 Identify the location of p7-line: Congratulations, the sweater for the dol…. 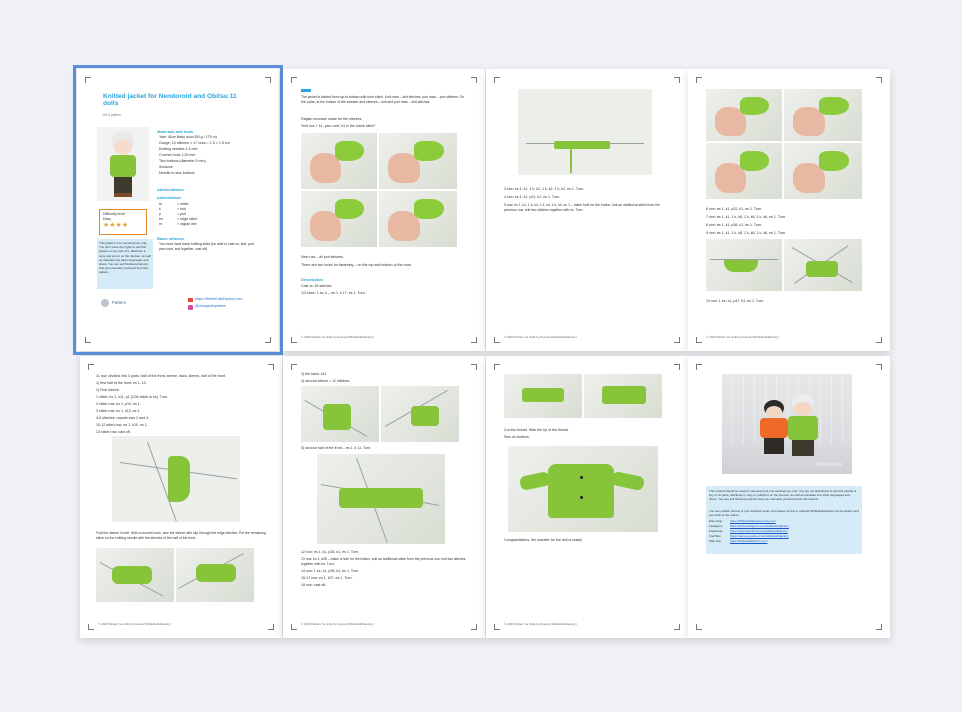
(543, 540).